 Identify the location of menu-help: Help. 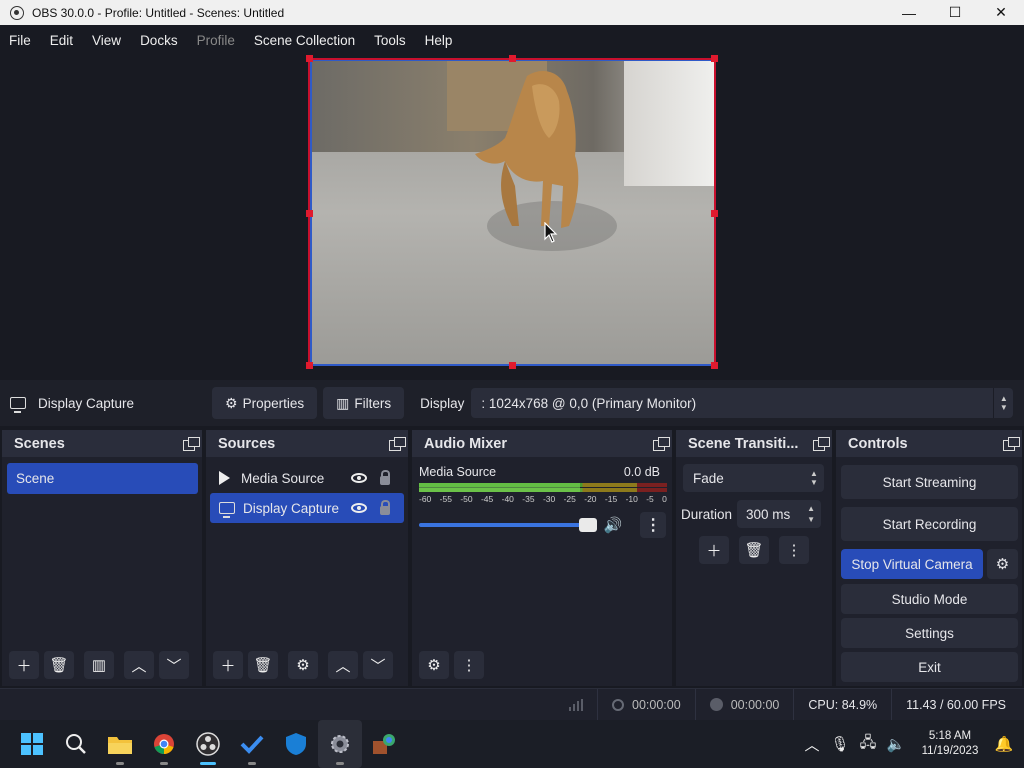
(439, 40).